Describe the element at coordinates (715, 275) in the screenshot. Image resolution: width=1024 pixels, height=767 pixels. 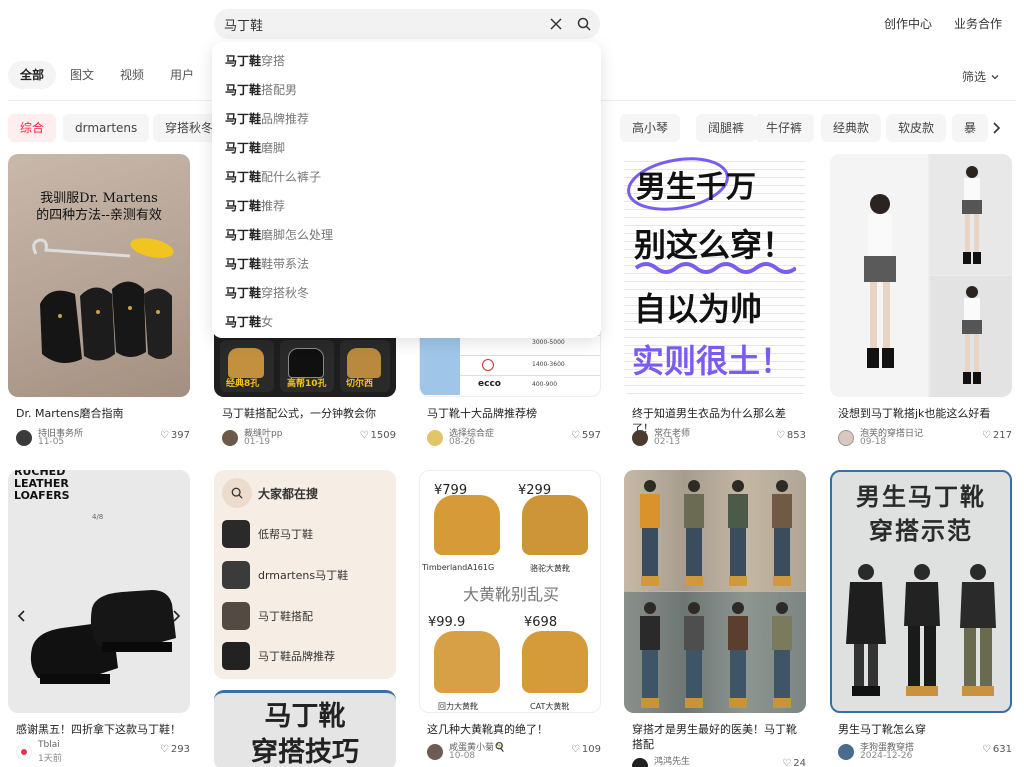
I see `note-cover: 男生千万 别这么穿！ 自以为帅 实则很土！` at that location.